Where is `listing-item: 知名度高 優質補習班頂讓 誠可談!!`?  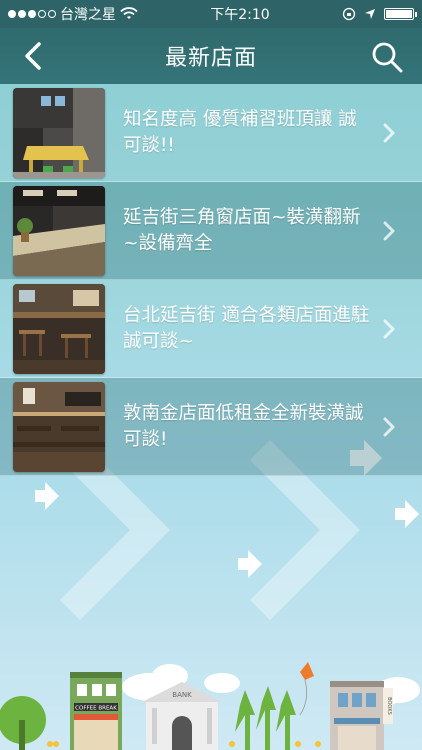 listing-item: 知名度高 優質補習班頂讓 誠可談!! is located at coordinates (211, 133).